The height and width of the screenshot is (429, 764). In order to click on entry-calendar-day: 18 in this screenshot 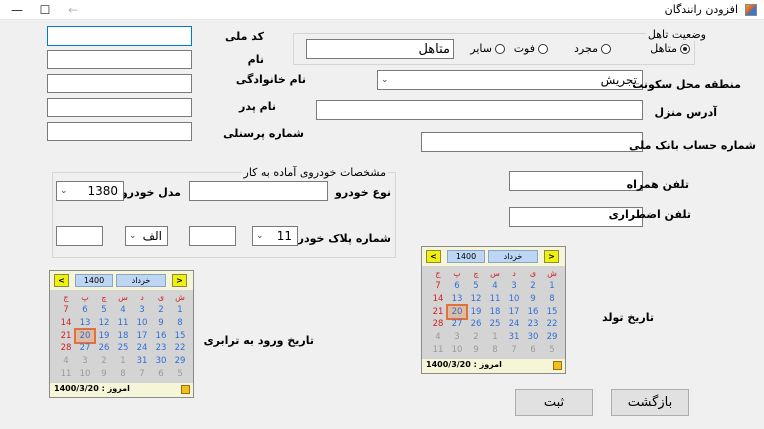, I will do `click(123, 336)`.